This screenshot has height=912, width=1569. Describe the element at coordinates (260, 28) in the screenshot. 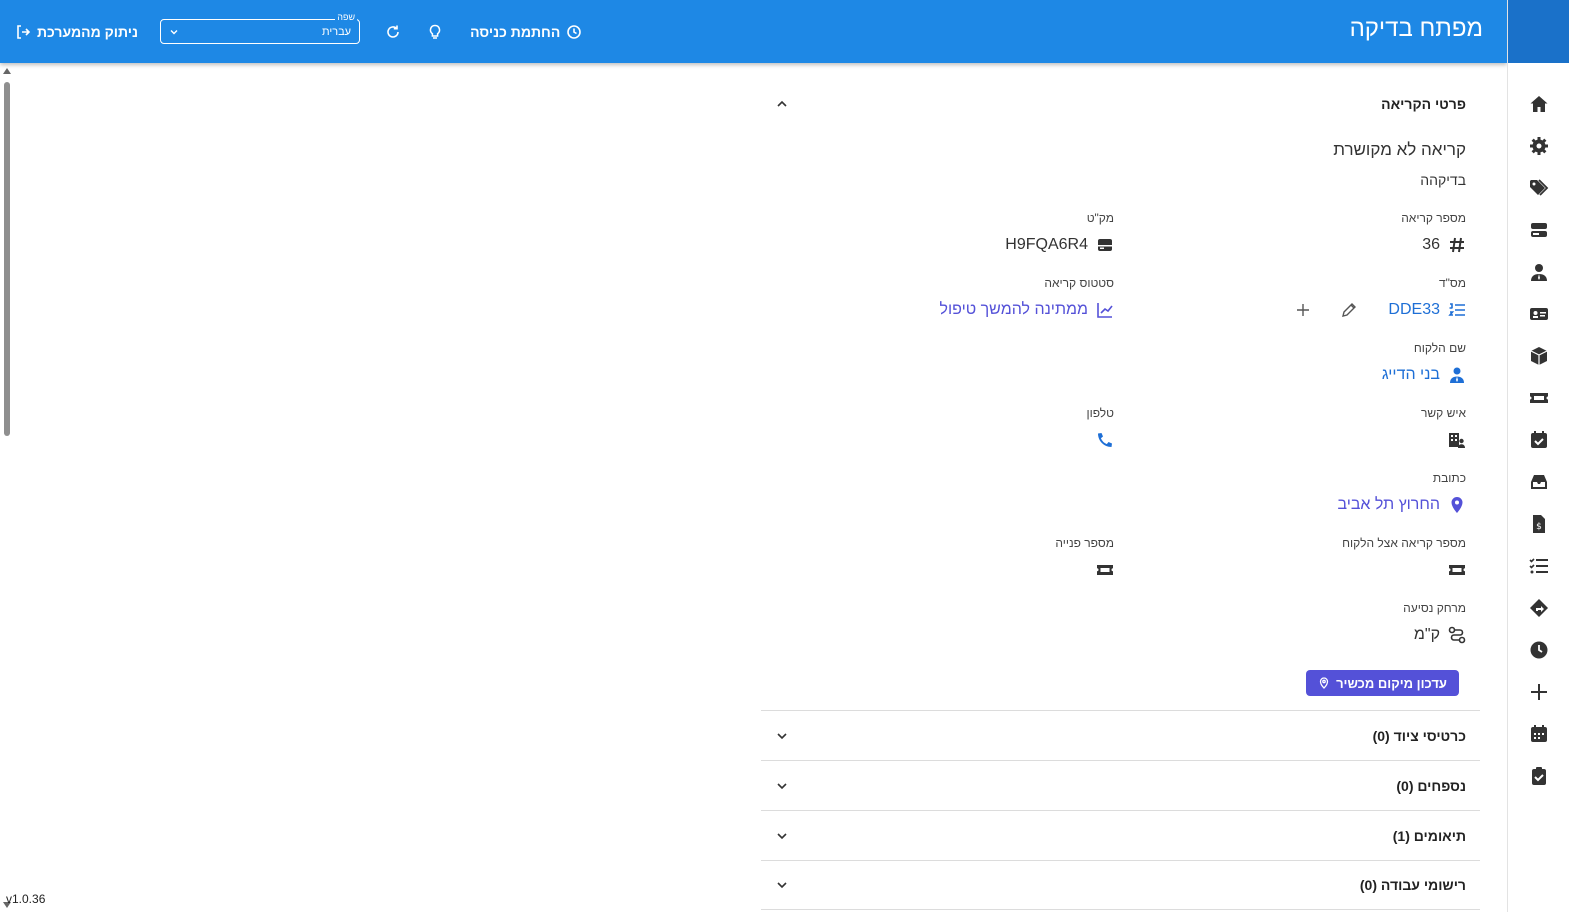

I see `language-select: שפה עברית` at that location.